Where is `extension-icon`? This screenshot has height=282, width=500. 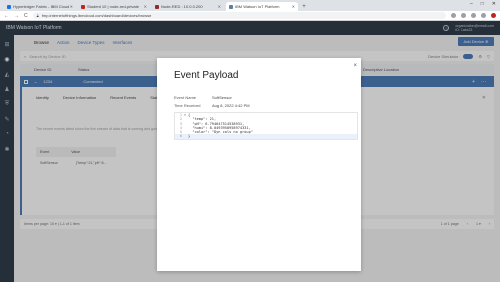 extension-icon is located at coordinates (473, 15).